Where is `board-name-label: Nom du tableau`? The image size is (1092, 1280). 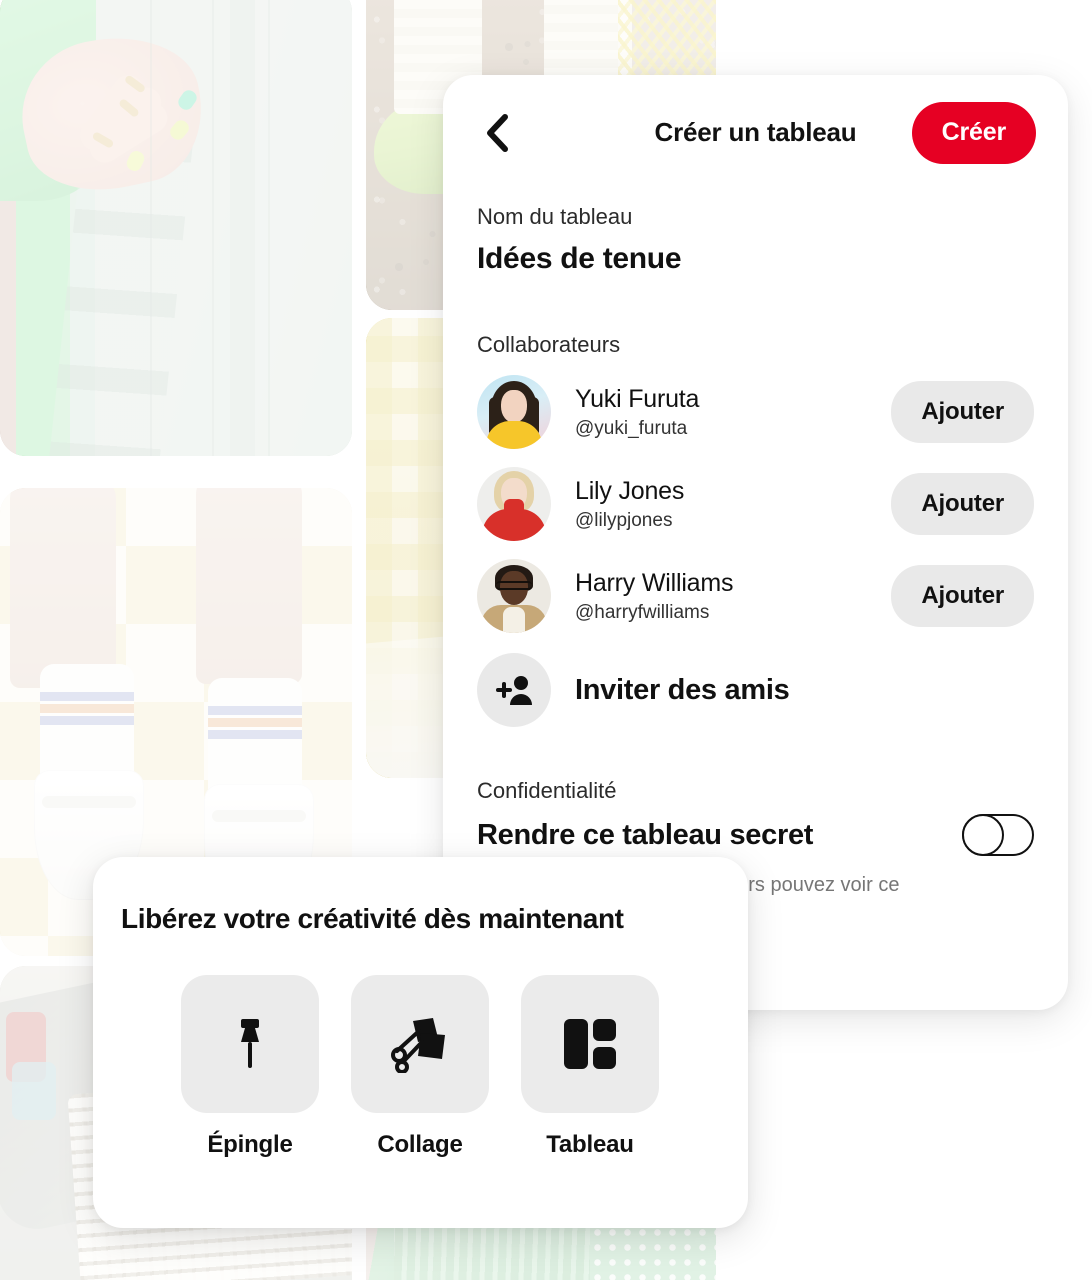
board-name-label: Nom du tableau is located at coordinates (555, 216).